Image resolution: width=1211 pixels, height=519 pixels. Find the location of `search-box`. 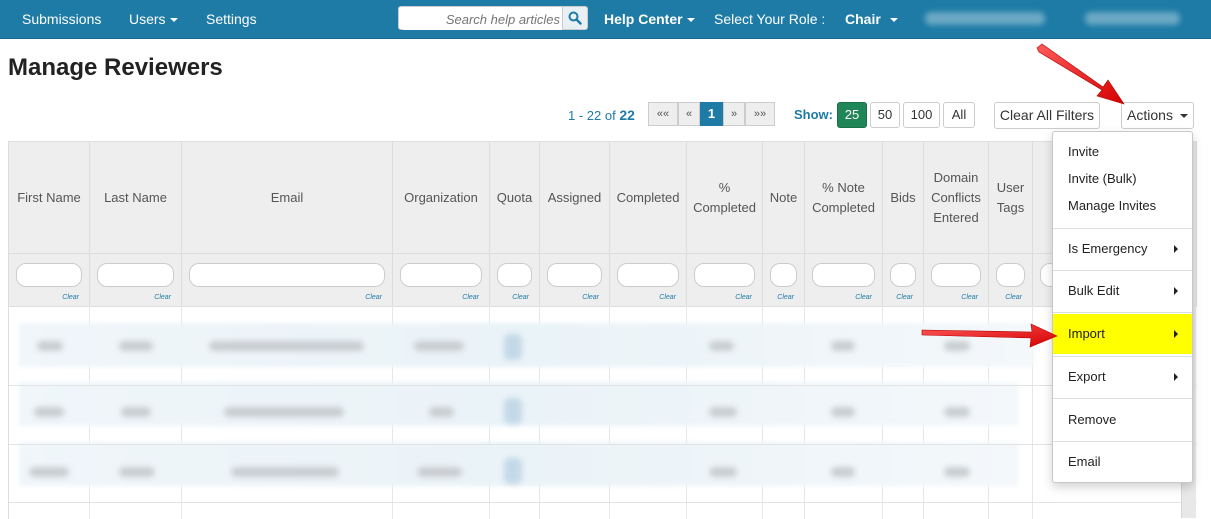

search-box is located at coordinates (480, 18).